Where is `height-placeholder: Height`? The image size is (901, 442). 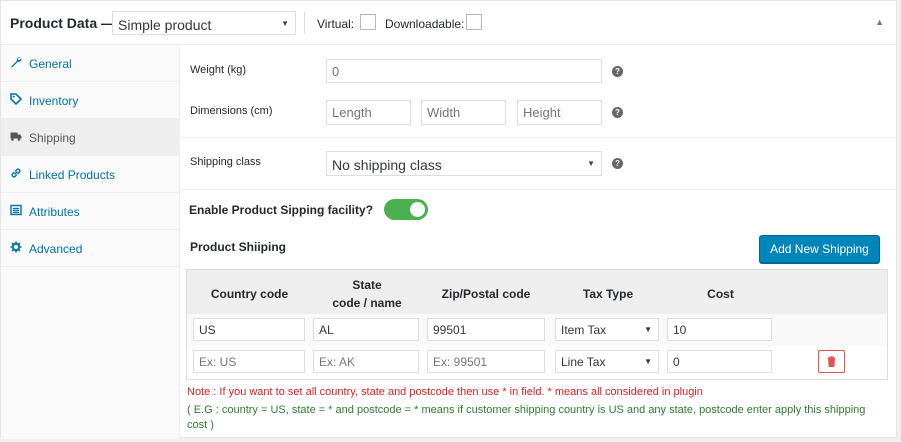
height-placeholder: Height is located at coordinates (542, 112).